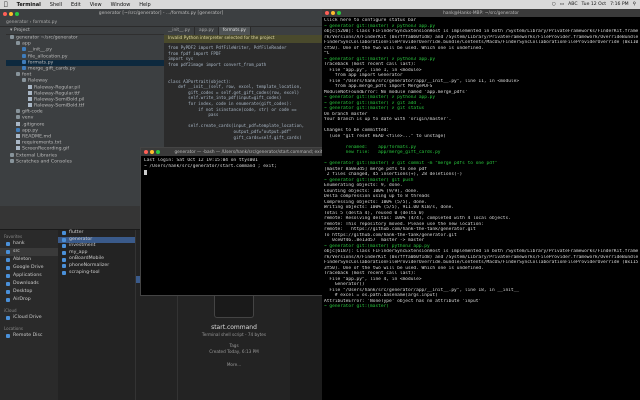  Describe the element at coordinates (180, 31) in the screenshot. I see `editor-tab: __init__.py` at that location.